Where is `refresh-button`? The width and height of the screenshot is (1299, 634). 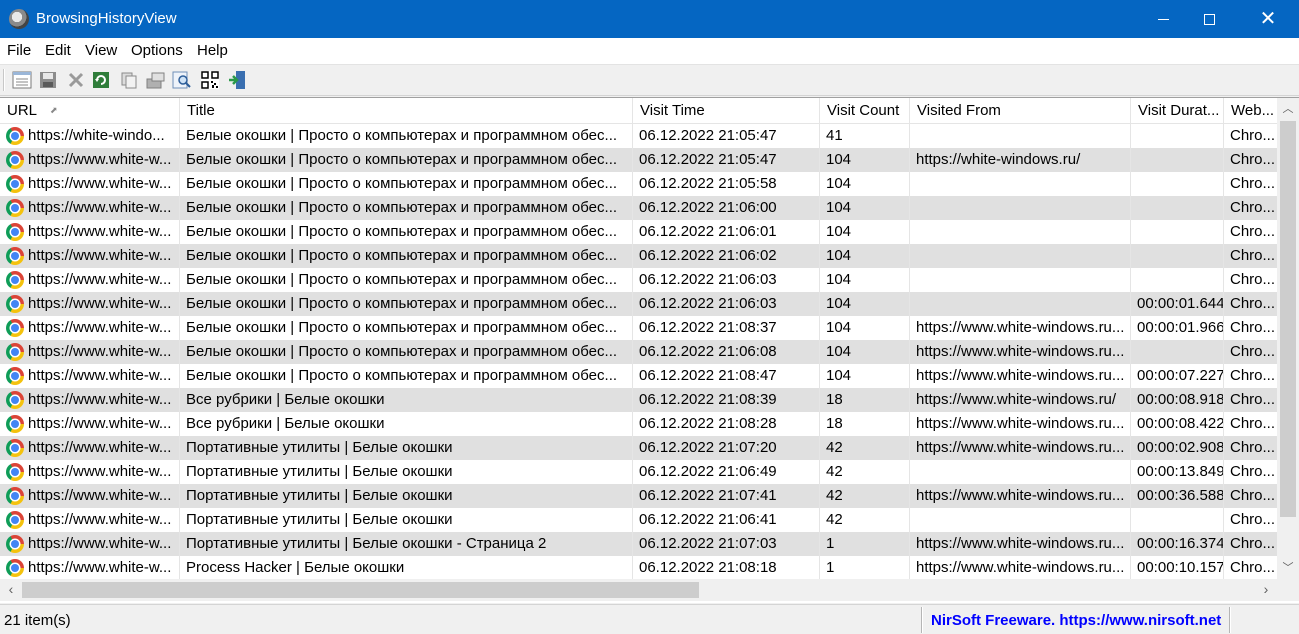
refresh-button is located at coordinates (101, 80).